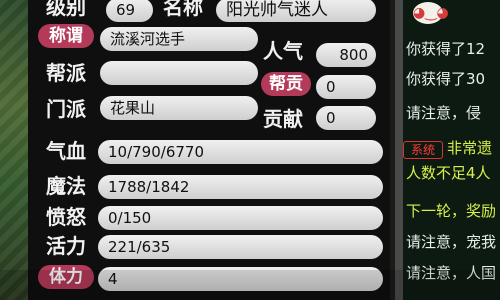 This screenshot has height=300, width=500. I want to click on hp-field: 10/790/6770, so click(240, 152).